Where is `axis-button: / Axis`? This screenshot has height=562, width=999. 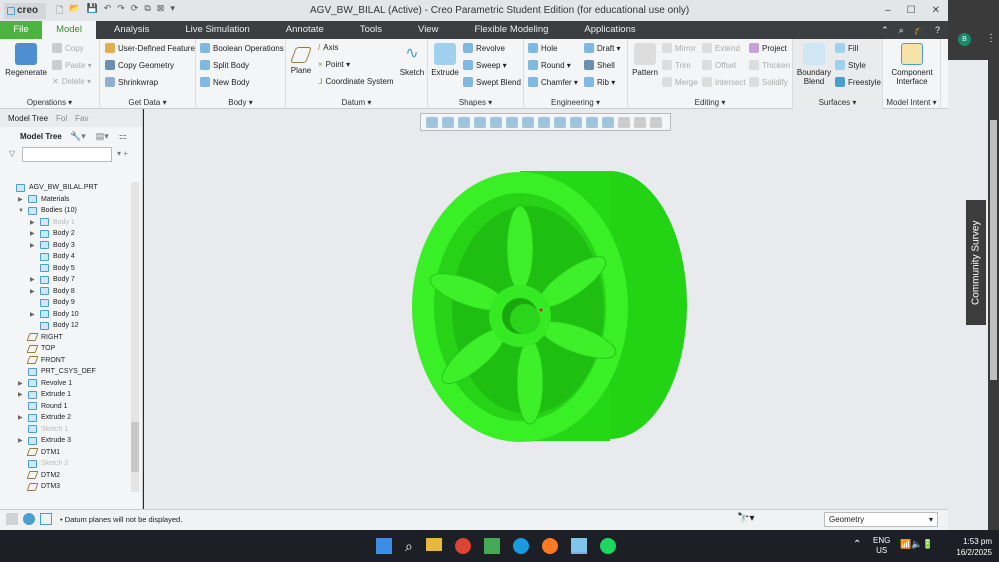
axis-button: / Axis is located at coordinates (328, 47).